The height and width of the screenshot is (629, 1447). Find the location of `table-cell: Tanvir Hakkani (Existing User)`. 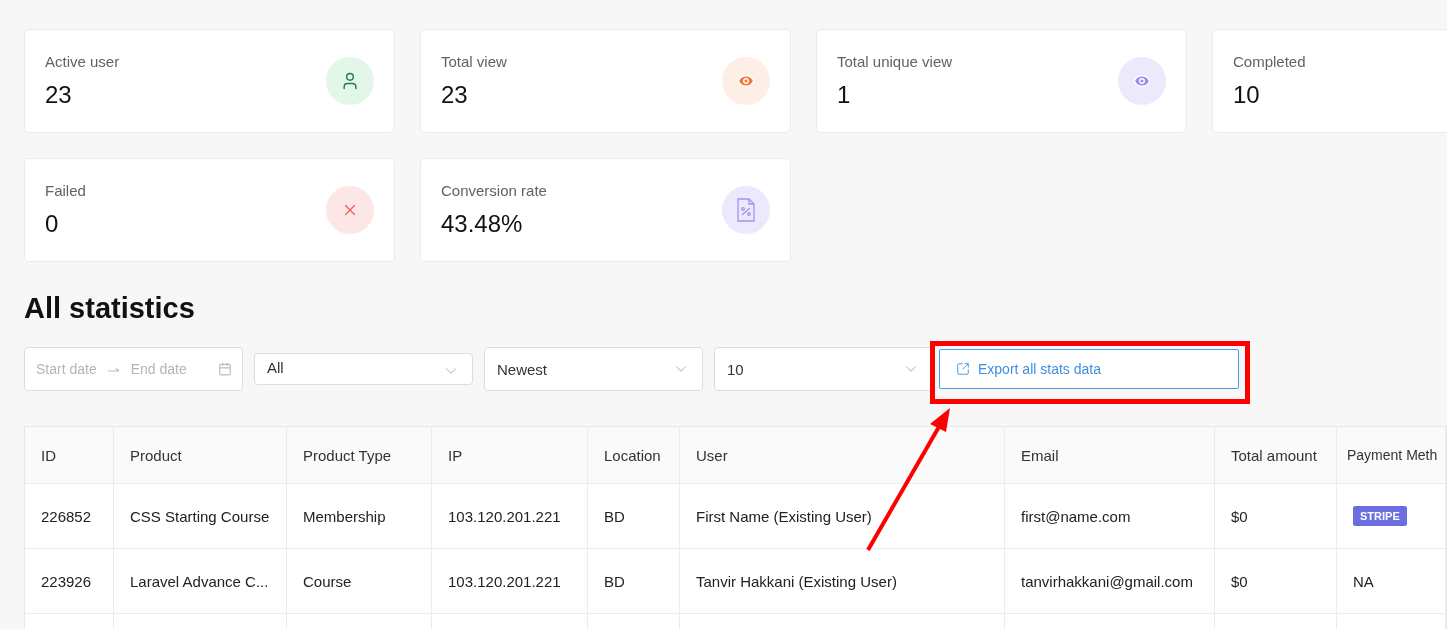

table-cell: Tanvir Hakkani (Existing User) is located at coordinates (842, 581).